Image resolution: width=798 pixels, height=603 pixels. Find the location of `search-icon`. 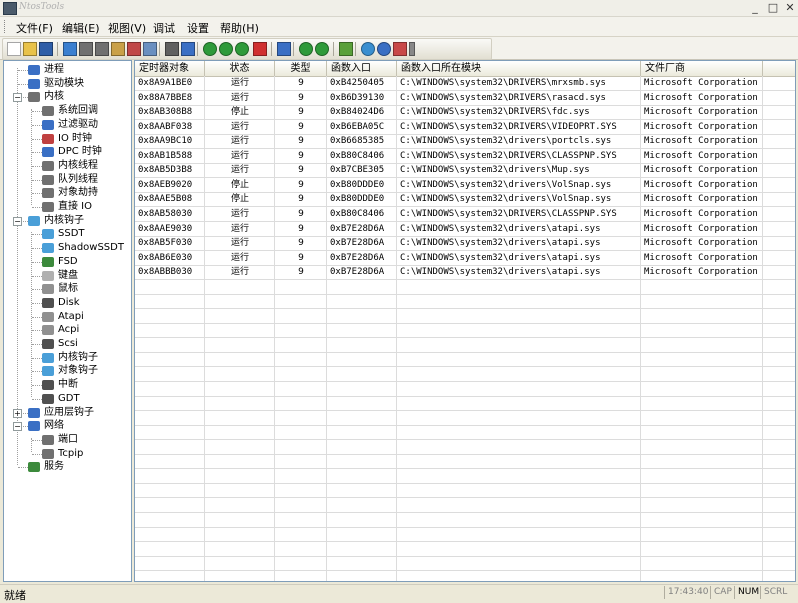

search-icon is located at coordinates (284, 49).